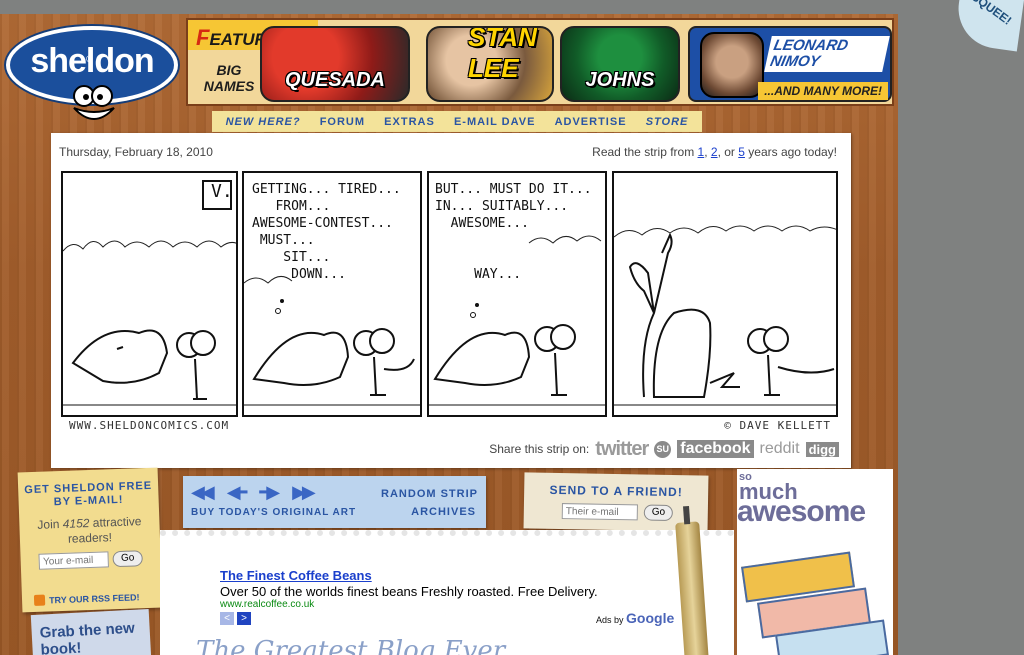 This screenshot has height=655, width=1024. What do you see at coordinates (667, 122) in the screenshot?
I see `nav-store: STORE` at bounding box center [667, 122].